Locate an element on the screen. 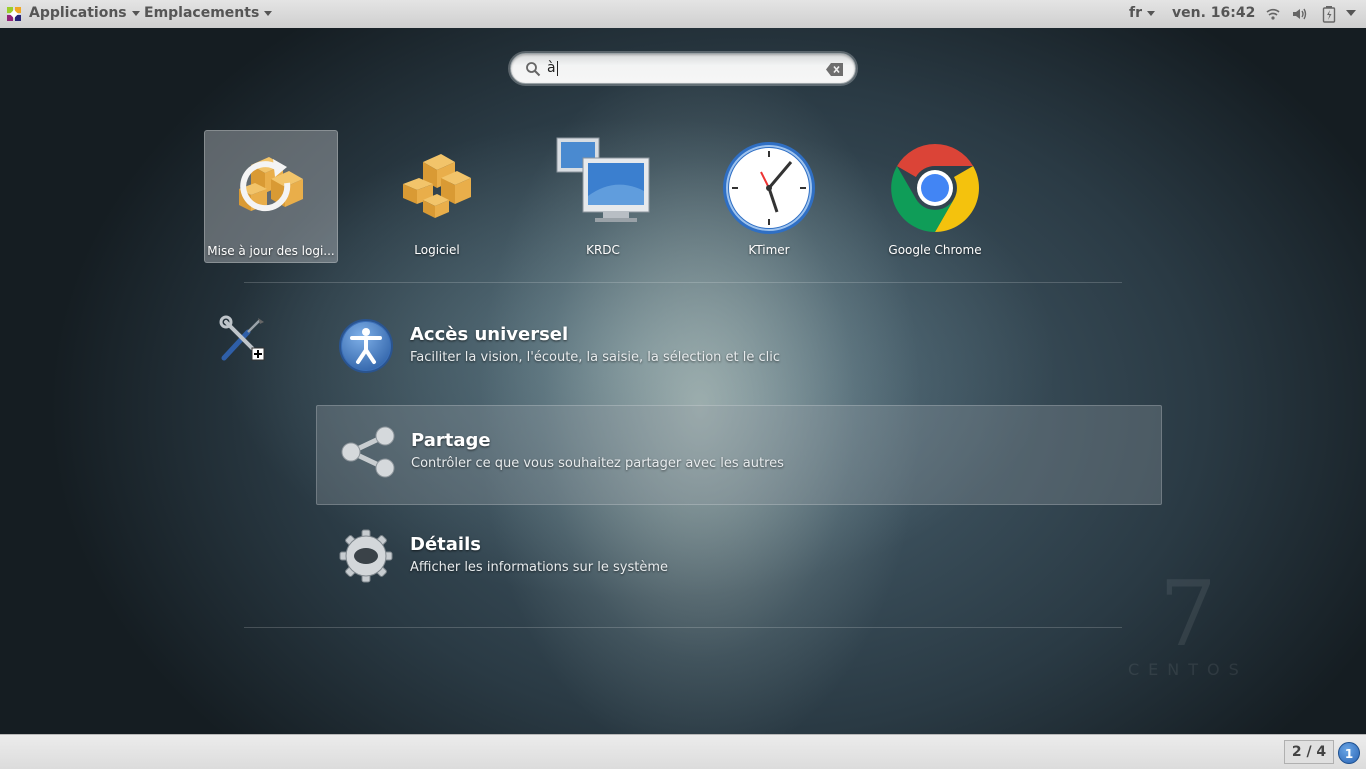 The image size is (1366, 769). result-description: Afficher les informations sur le système is located at coordinates (539, 567).